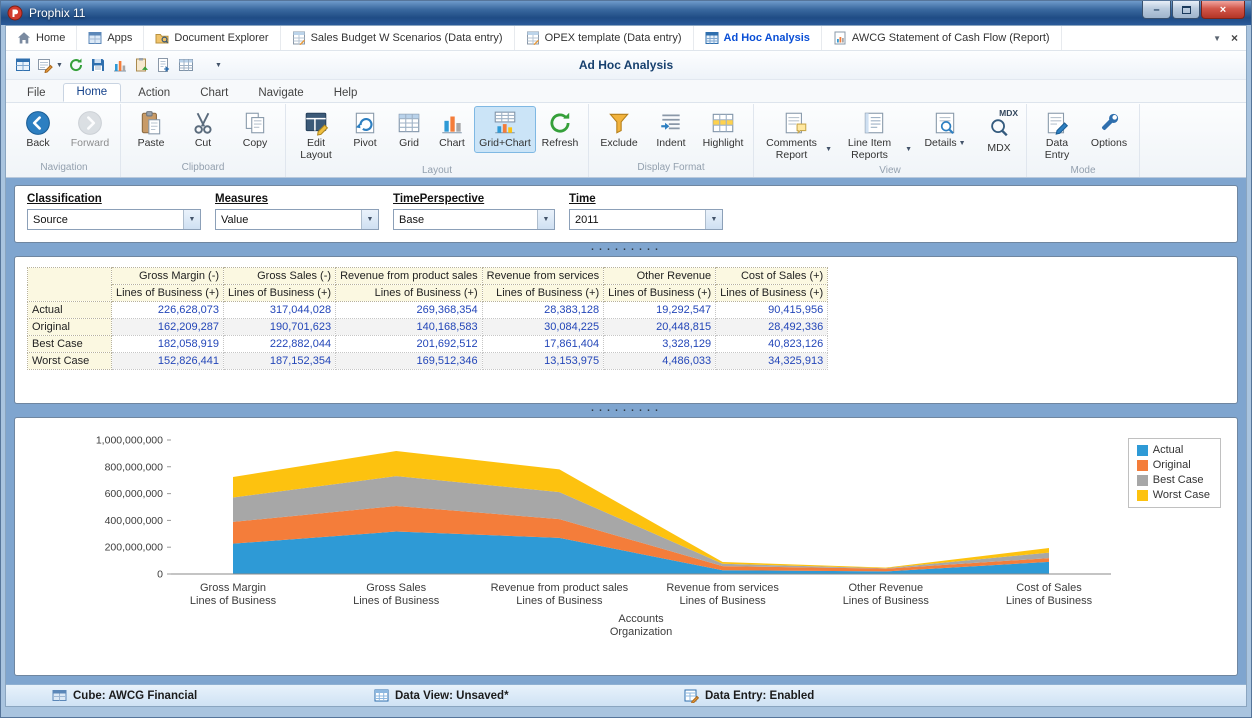 This screenshot has width=1252, height=718. I want to click on grid-value-cell: 20,448,815, so click(660, 327).